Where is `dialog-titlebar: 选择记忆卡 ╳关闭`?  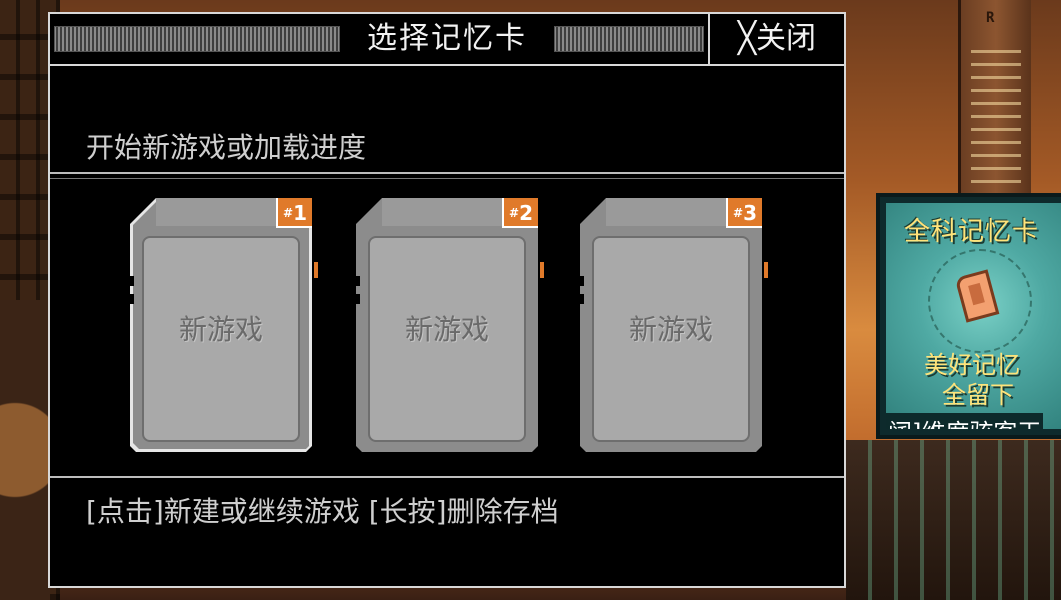
dialog-titlebar: 选择记忆卡 ╳关闭 is located at coordinates (447, 39).